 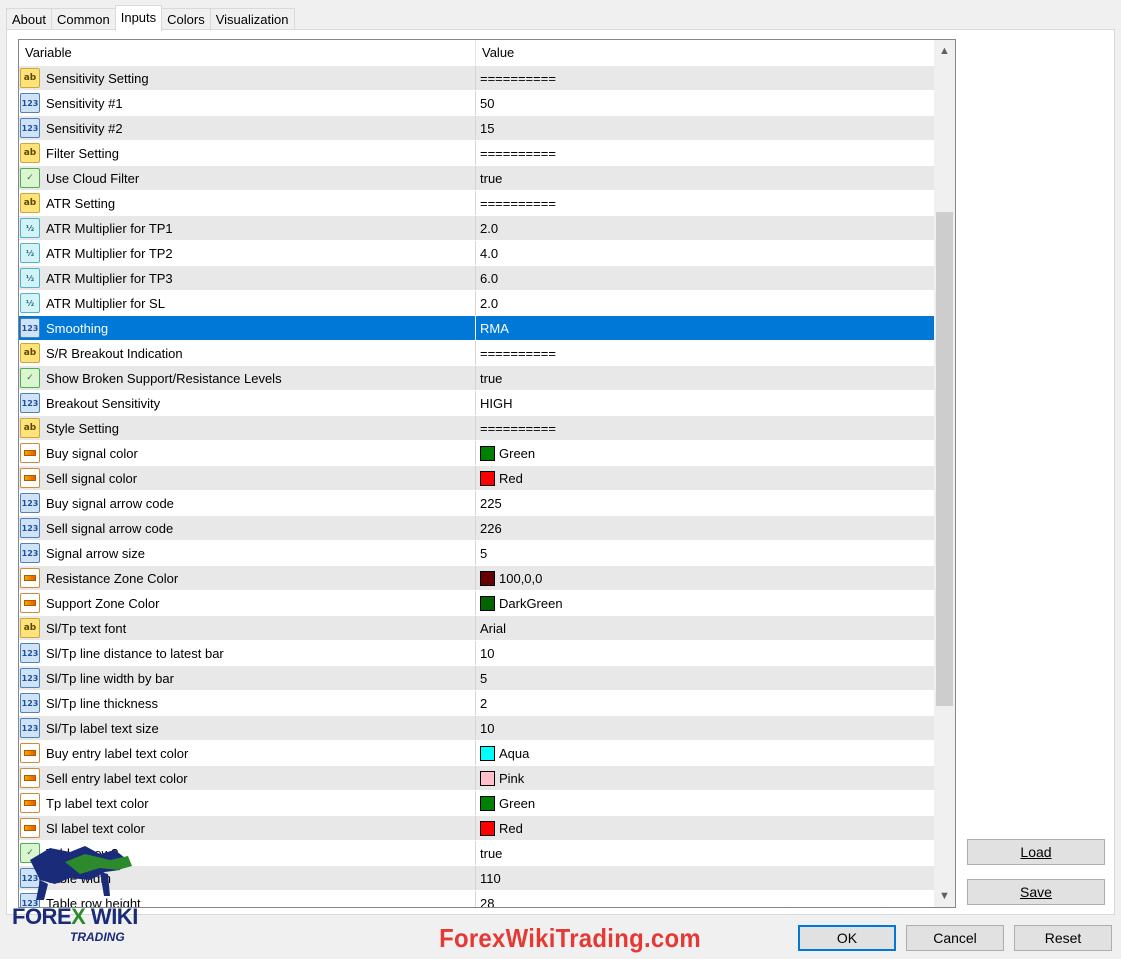 I want to click on table-row: ½ ATR Multiplier for TP2 4.0, so click(x=476, y=253).